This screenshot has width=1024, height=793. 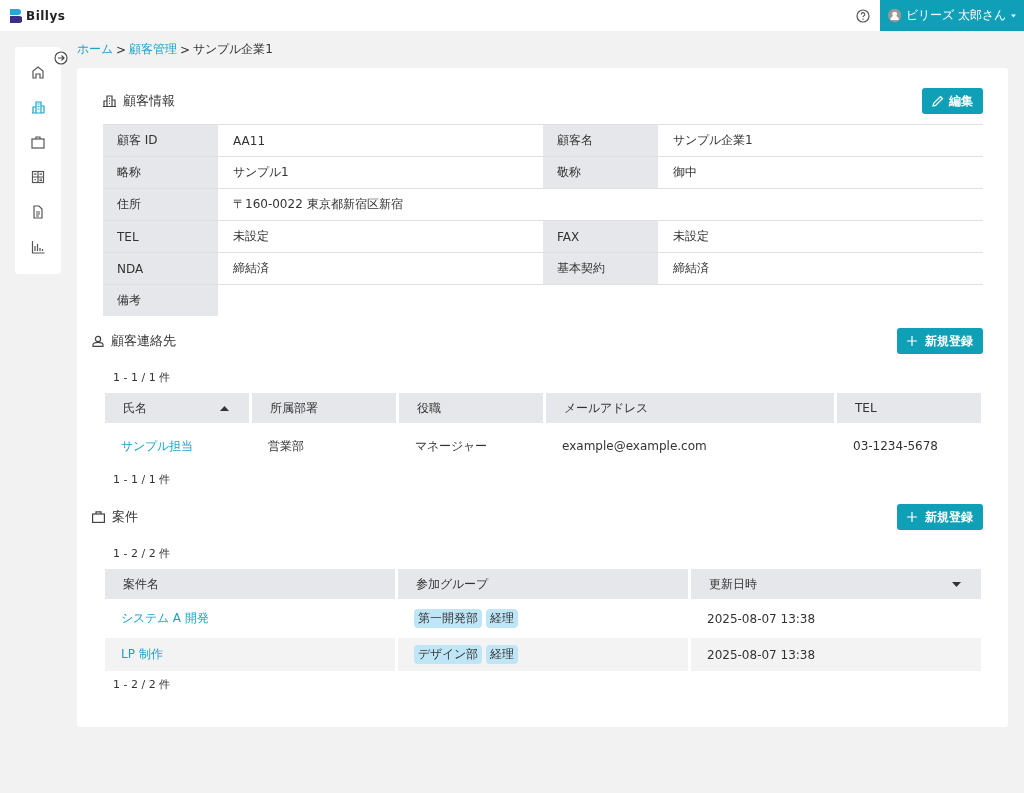 What do you see at coordinates (938, 101) in the screenshot?
I see `pencil-icon` at bounding box center [938, 101].